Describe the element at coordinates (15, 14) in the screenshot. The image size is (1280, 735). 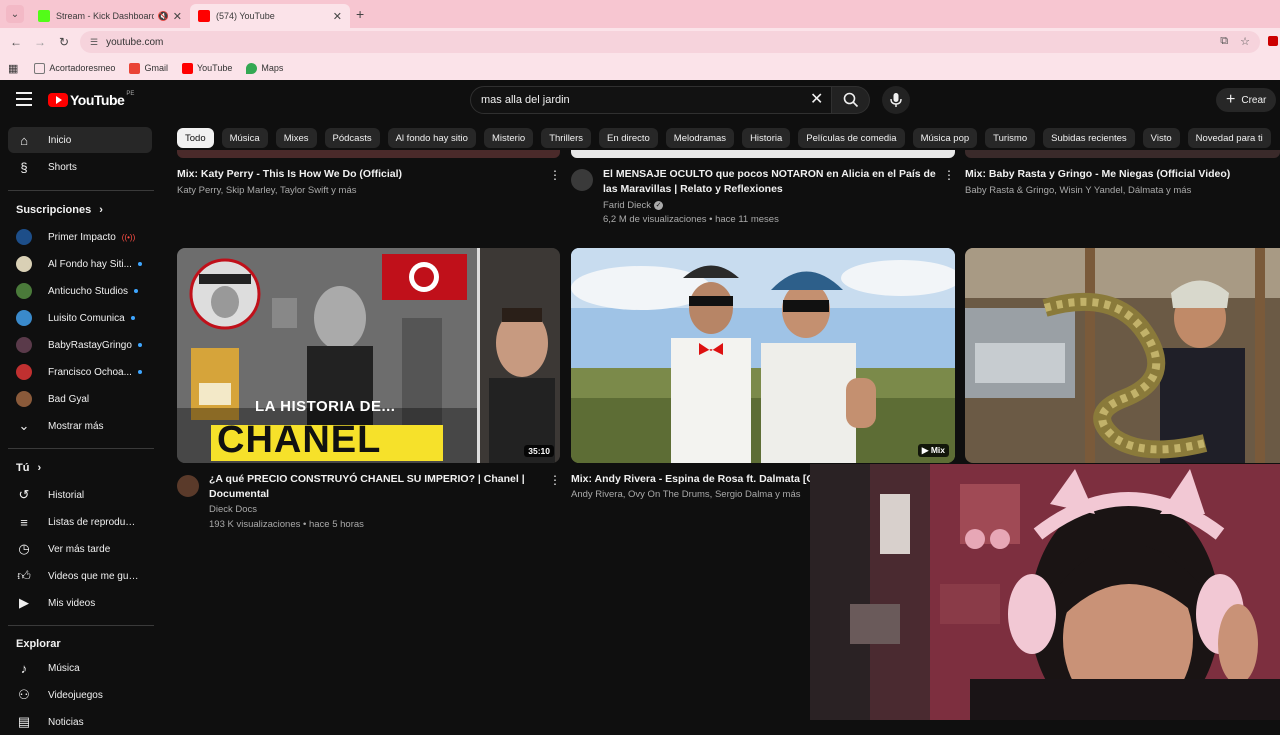
I see `tab-search-button: ⌄` at that location.